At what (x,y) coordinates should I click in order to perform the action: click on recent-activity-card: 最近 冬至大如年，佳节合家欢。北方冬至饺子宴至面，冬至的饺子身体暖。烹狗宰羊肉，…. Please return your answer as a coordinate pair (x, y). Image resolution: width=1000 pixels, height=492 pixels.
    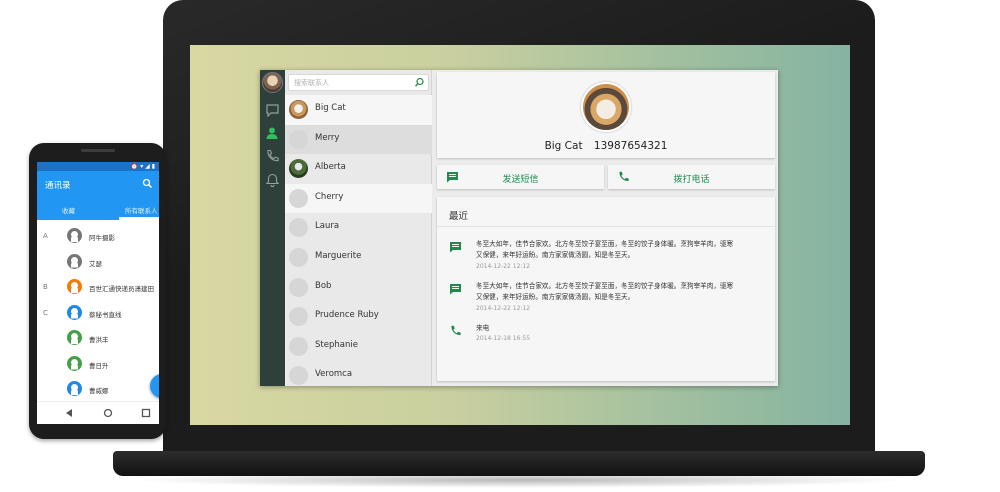
    Looking at the image, I should click on (606, 289).